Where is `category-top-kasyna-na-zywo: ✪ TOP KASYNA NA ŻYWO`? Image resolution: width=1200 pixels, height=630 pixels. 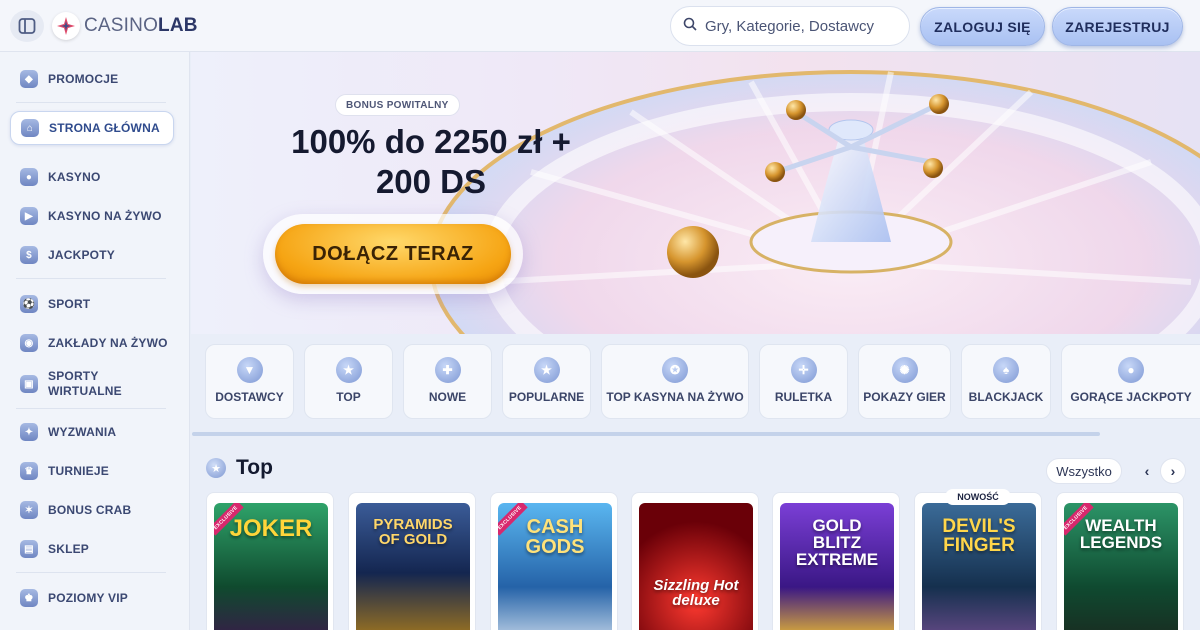
category-top-kasyna-na-zywo: ✪ TOP KASYNA NA ŻYWO is located at coordinates (675, 381).